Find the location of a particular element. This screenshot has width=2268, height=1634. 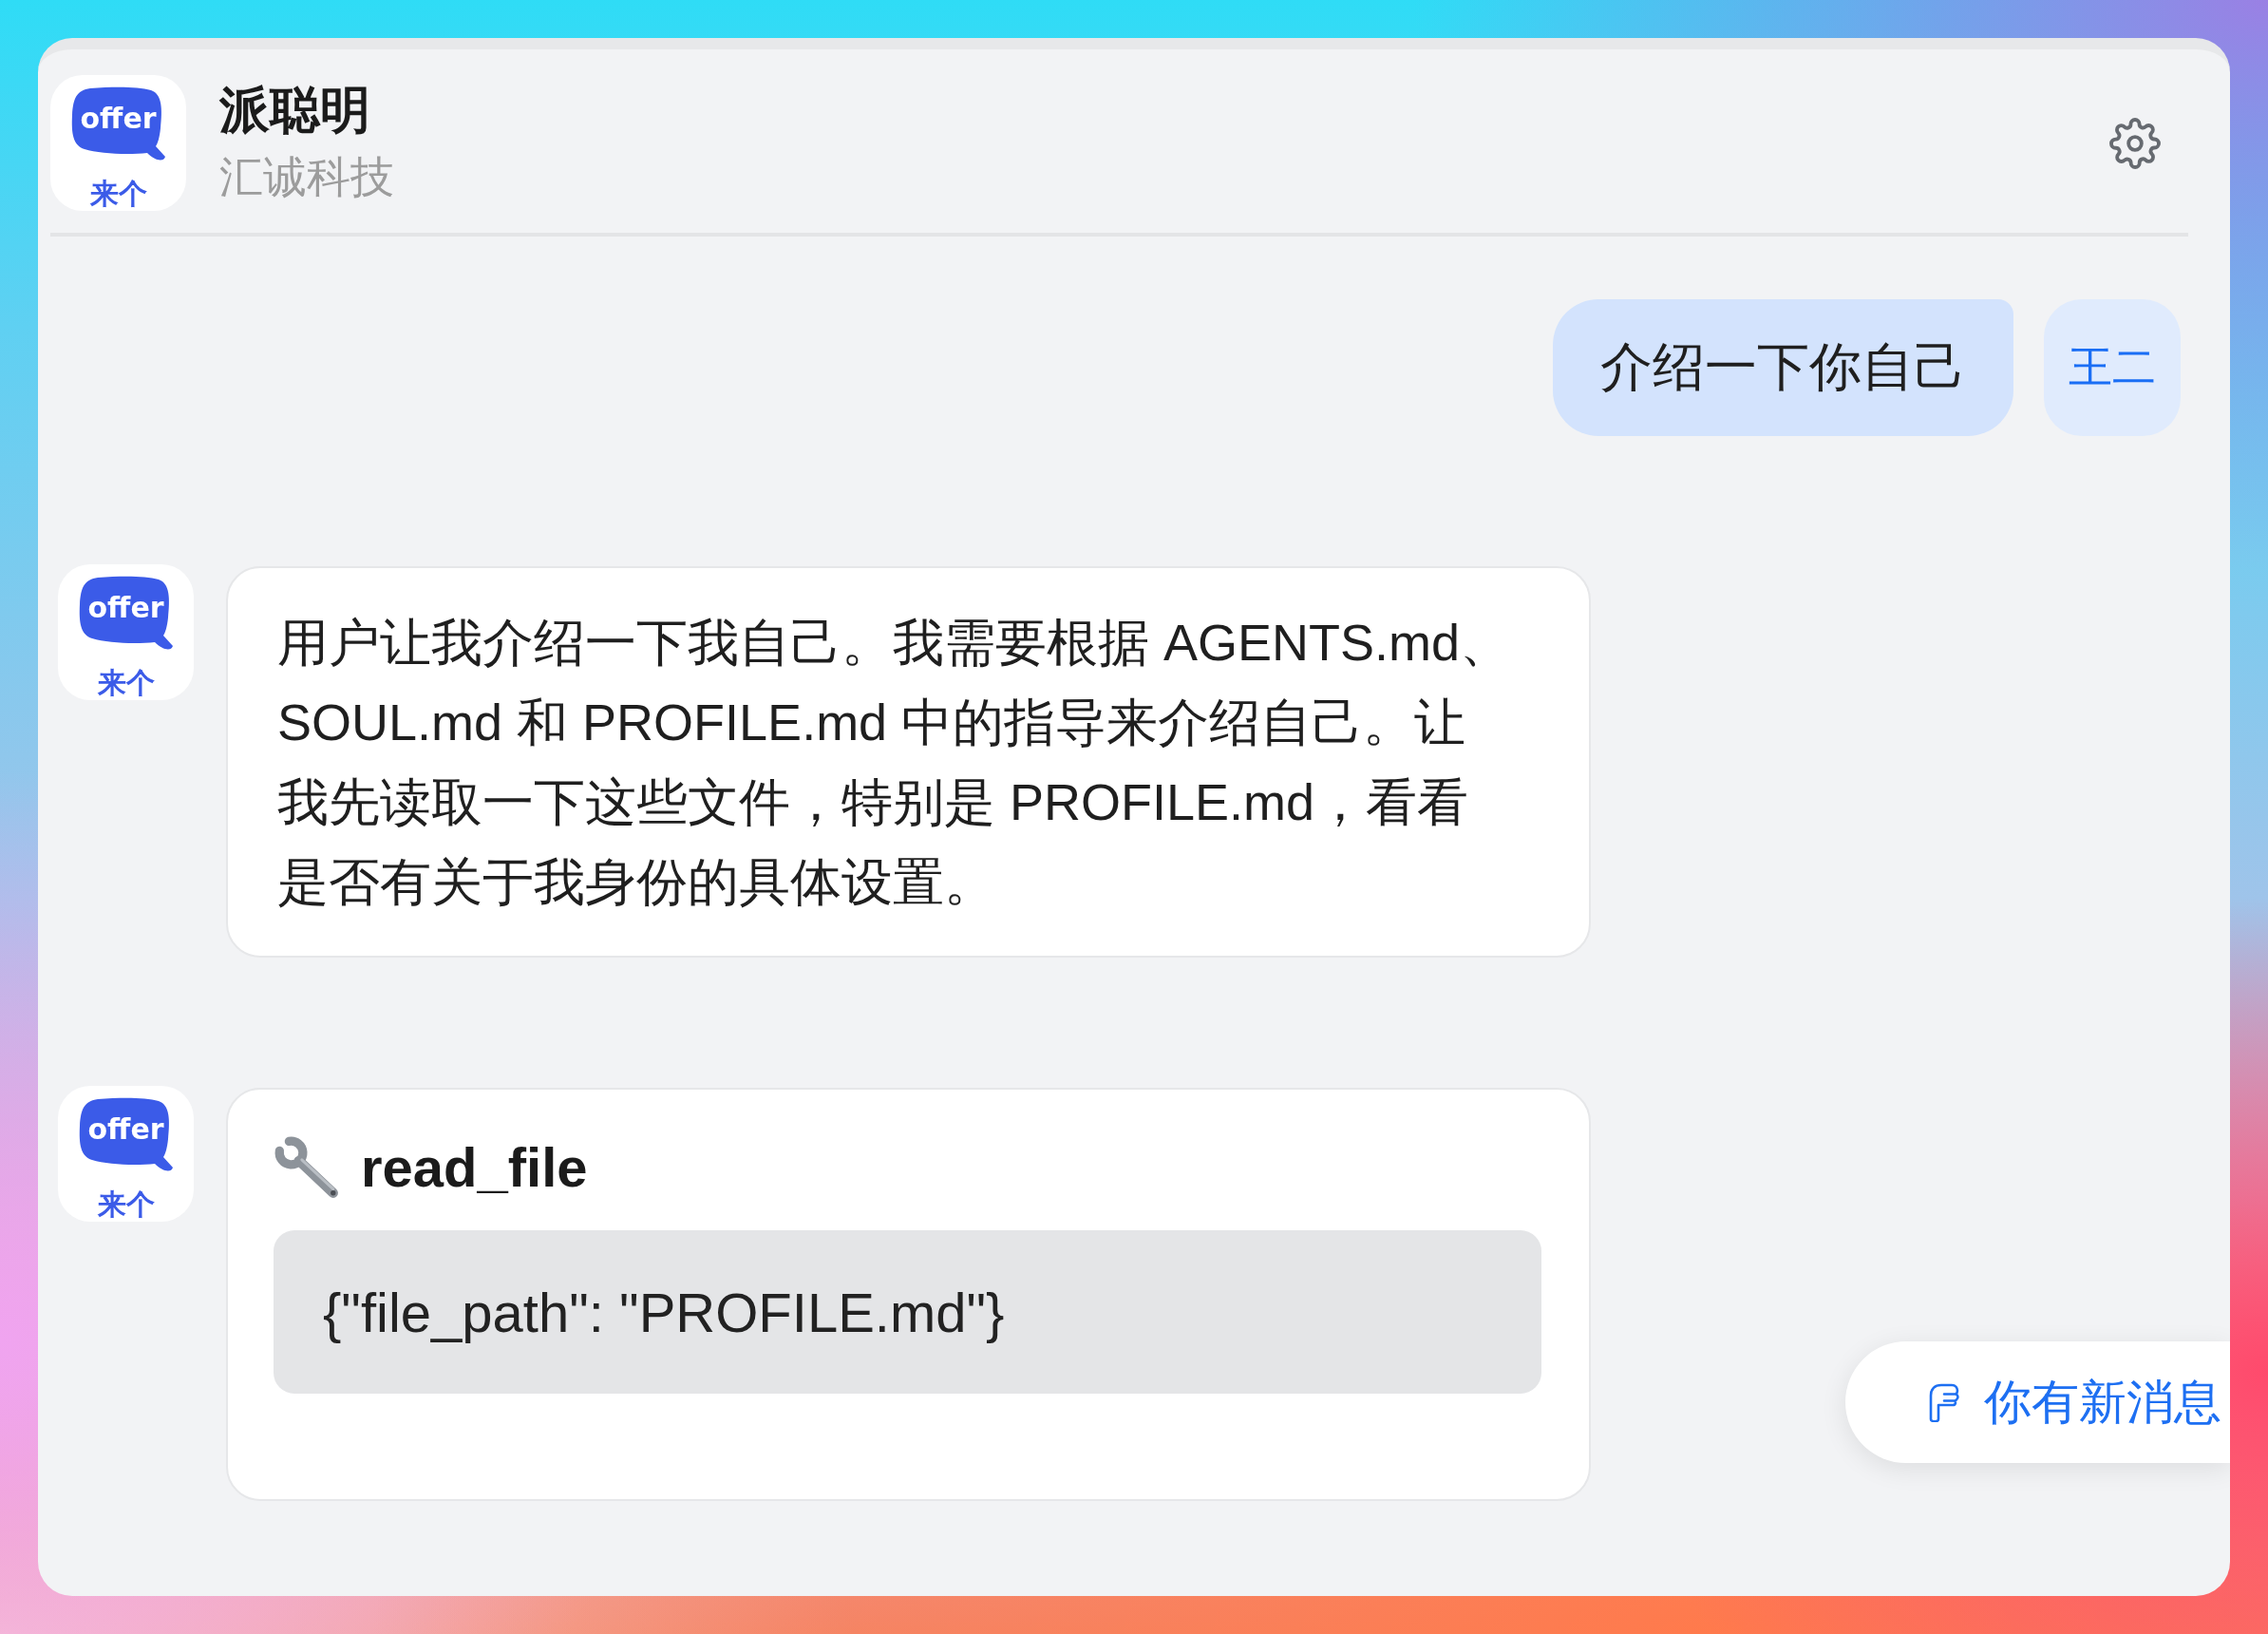

app-title: 派聪明 is located at coordinates (295, 110).